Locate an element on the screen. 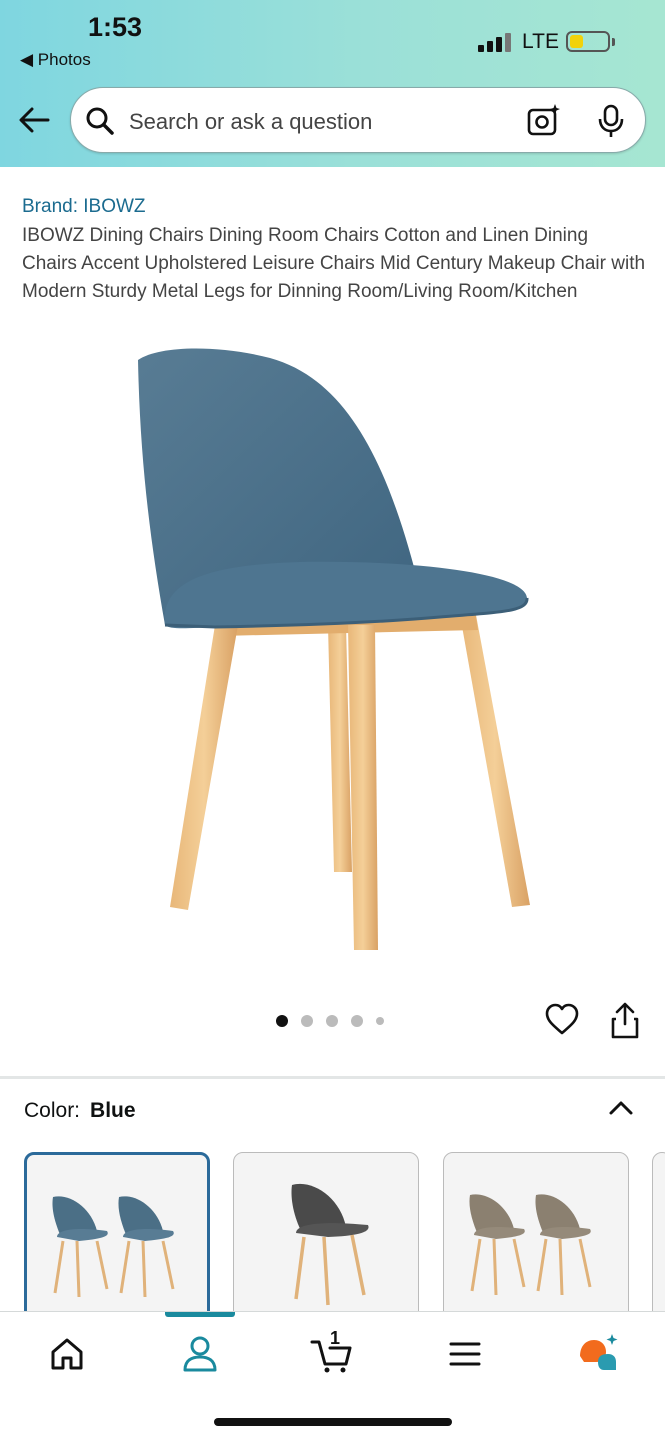 This screenshot has width=665, height=1440. search-bar: Search or ask a question is located at coordinates (358, 120).